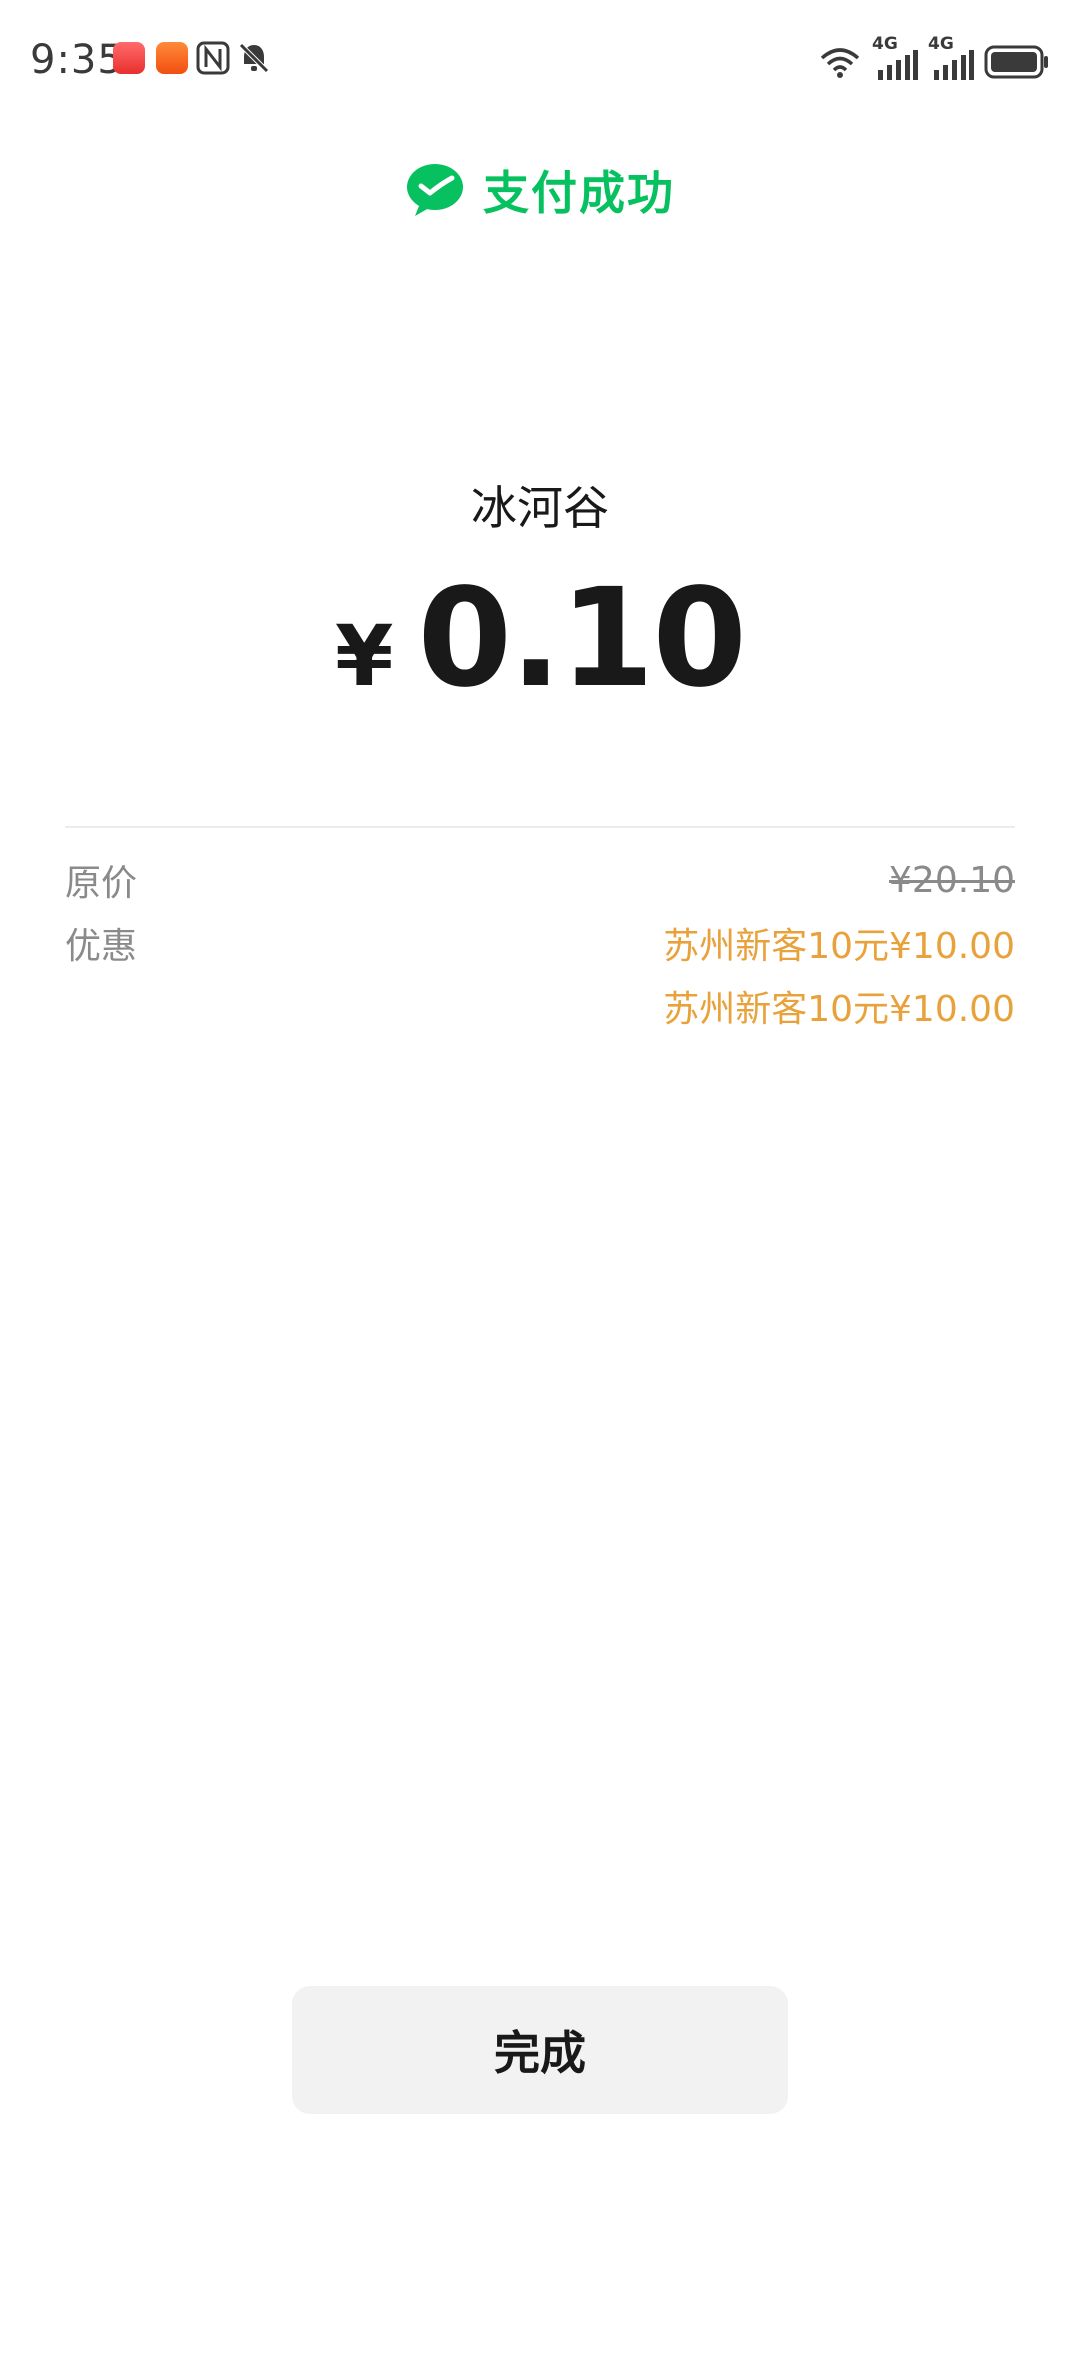 The width and height of the screenshot is (1080, 2376). I want to click on wifi-icon, so click(840, 63).